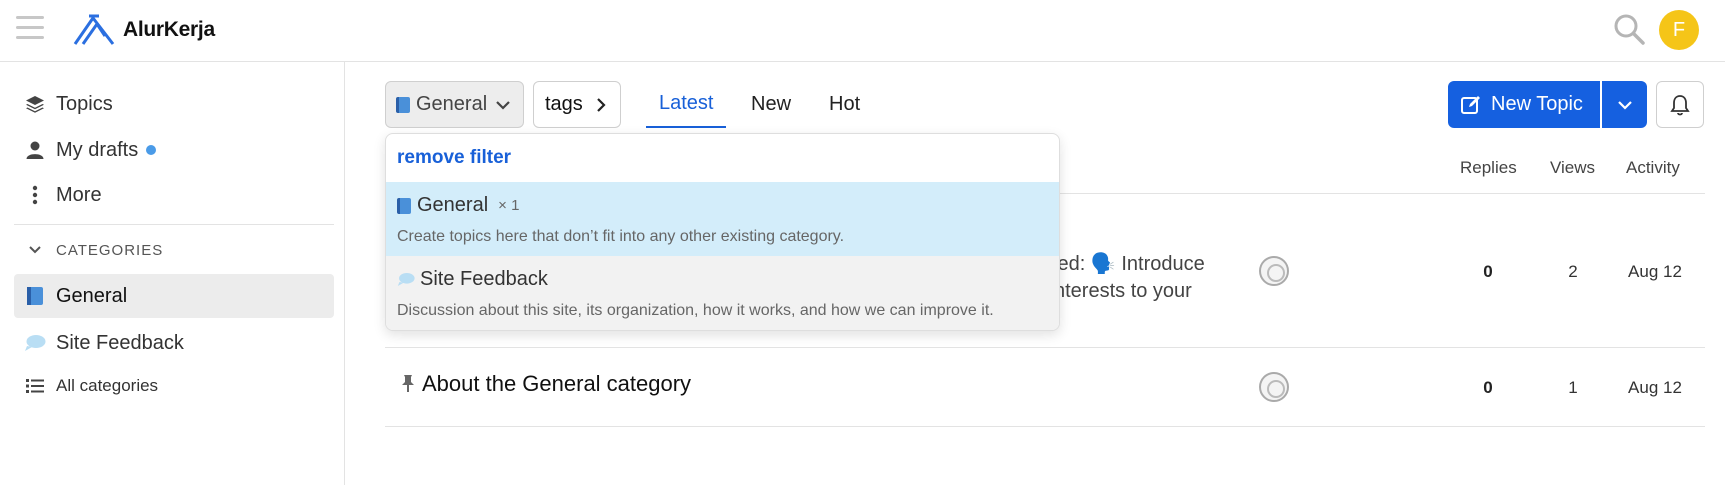  I want to click on sidebar-item-topics: Topics, so click(174, 104).